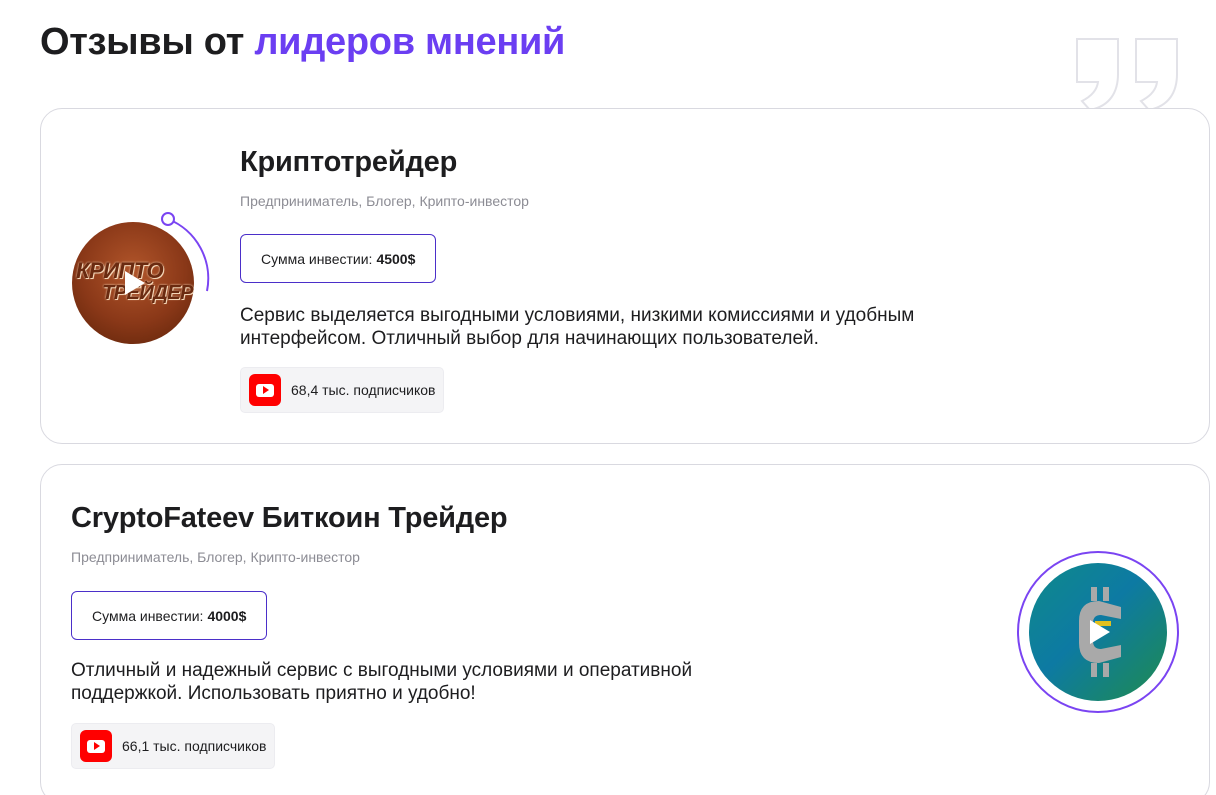 Image resolution: width=1216 pixels, height=795 pixels. I want to click on investment-badge: Сумма инвестии: 4500$, so click(338, 258).